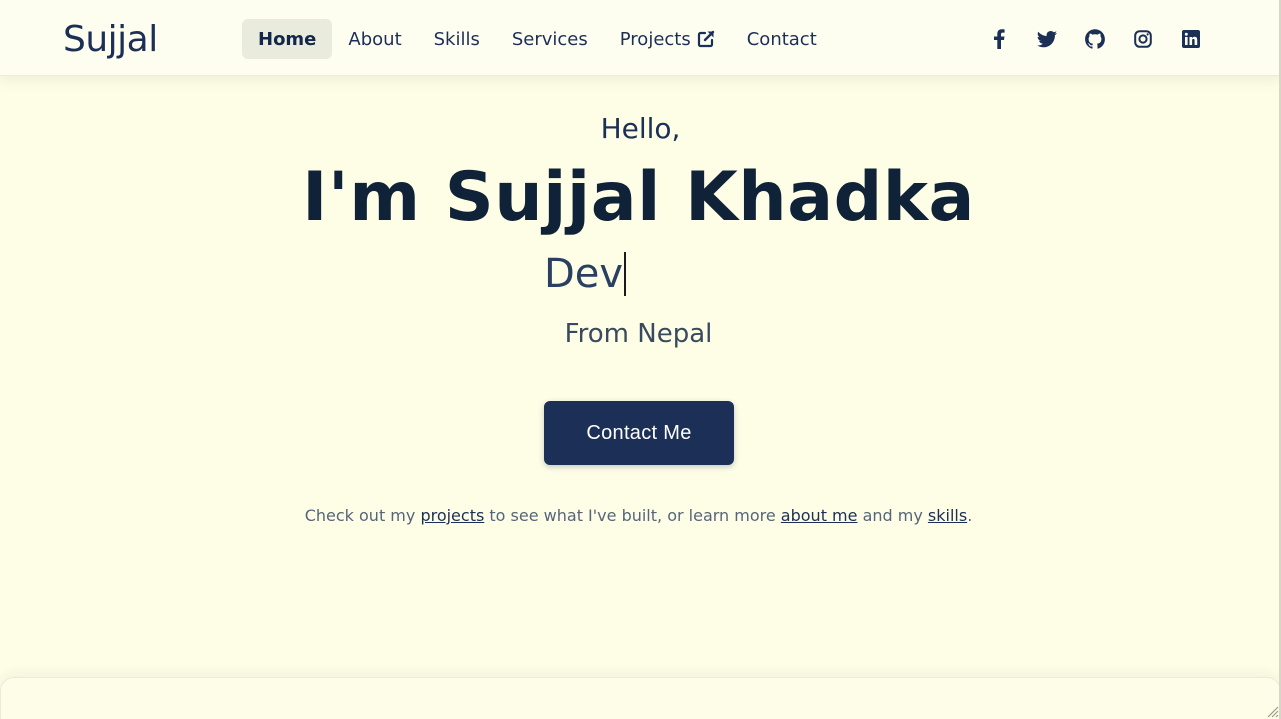 This screenshot has width=1281, height=719. What do you see at coordinates (1143, 39) in the screenshot?
I see `instagram-icon` at bounding box center [1143, 39].